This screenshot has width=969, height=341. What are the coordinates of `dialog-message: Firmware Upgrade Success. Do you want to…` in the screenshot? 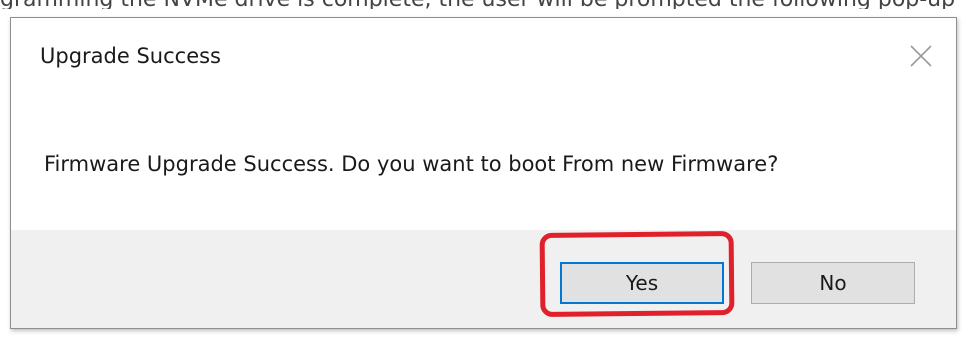 It's located at (411, 164).